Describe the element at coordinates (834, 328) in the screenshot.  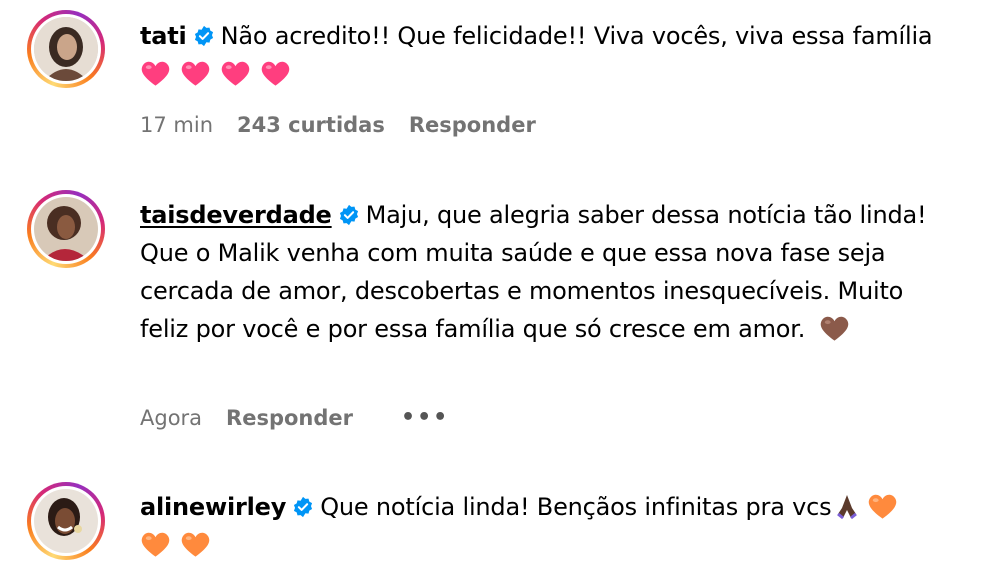
I see `brown-heart-icon` at that location.